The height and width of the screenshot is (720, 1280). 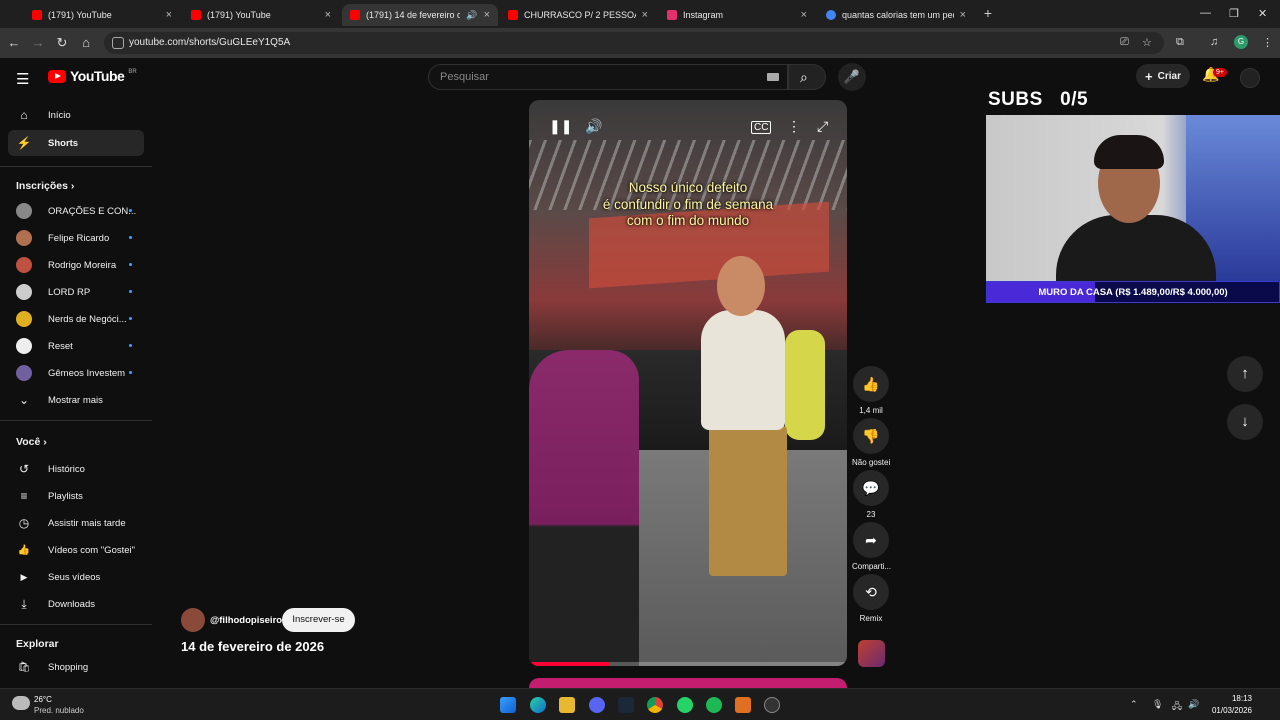 I want to click on spotify-icon, so click(x=714, y=705).